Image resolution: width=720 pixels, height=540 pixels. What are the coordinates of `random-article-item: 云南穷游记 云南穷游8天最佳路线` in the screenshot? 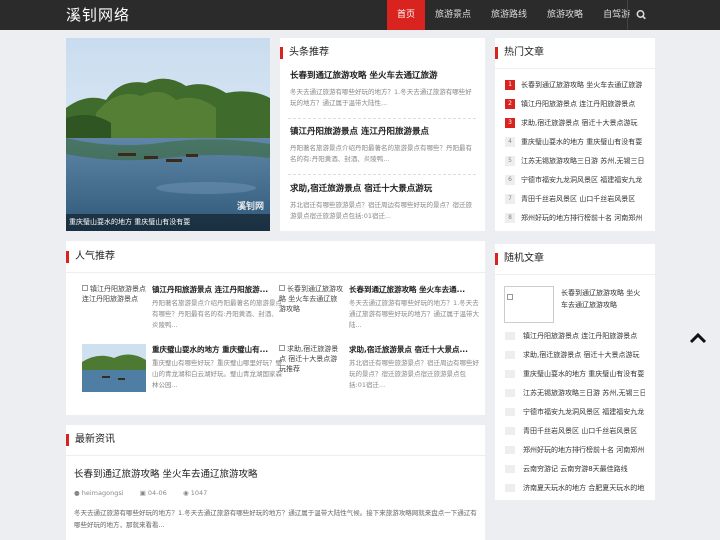 It's located at (575, 470).